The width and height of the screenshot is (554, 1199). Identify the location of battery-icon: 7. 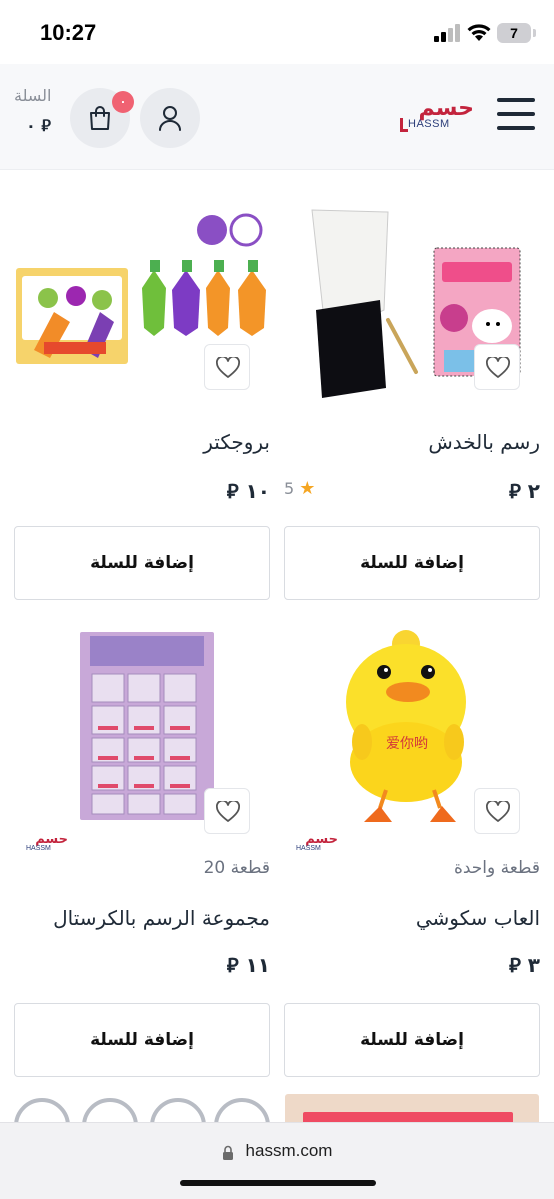
(514, 33).